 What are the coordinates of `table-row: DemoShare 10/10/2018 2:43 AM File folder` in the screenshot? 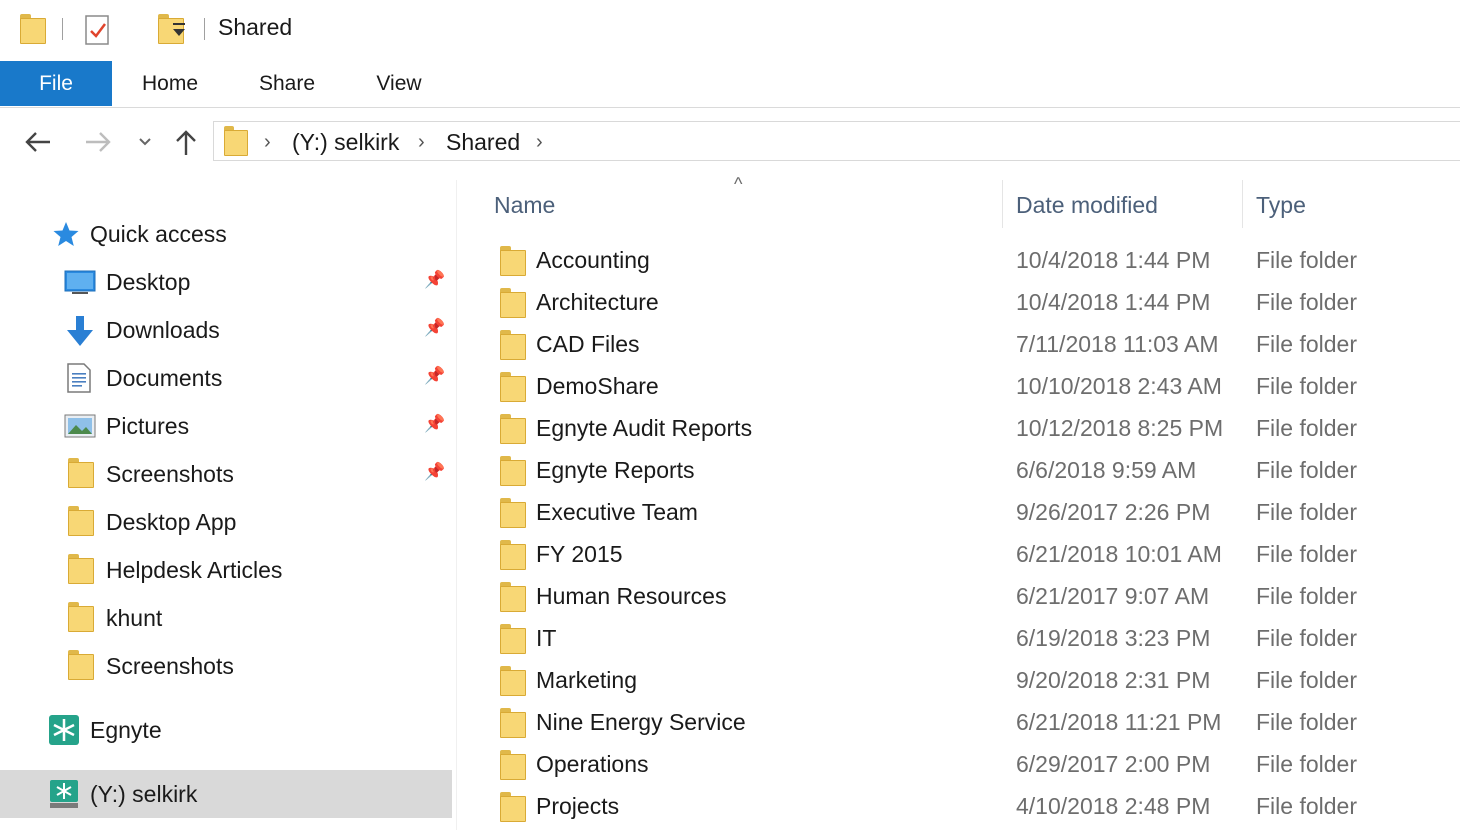 It's located at (975, 387).